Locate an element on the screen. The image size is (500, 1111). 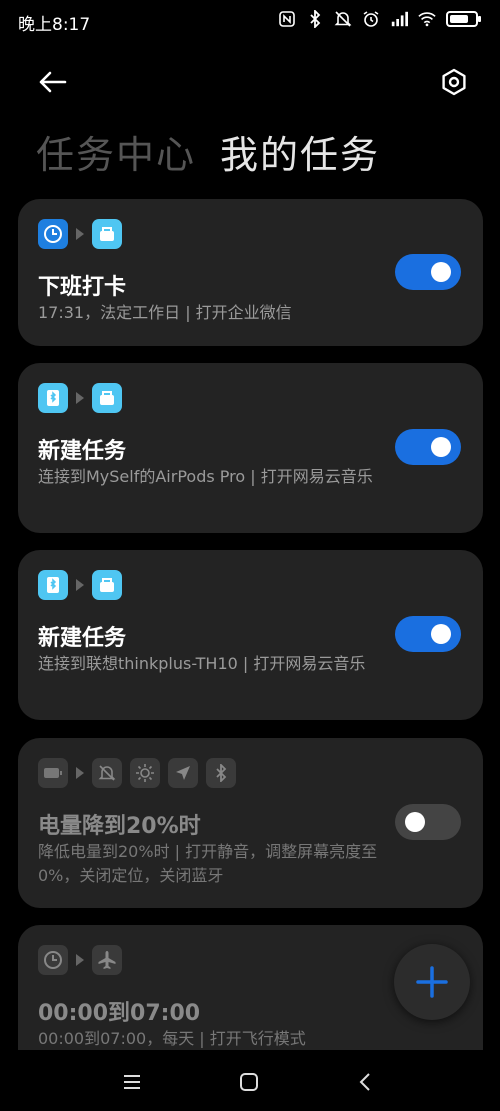
signal-icon is located at coordinates (399, 19).